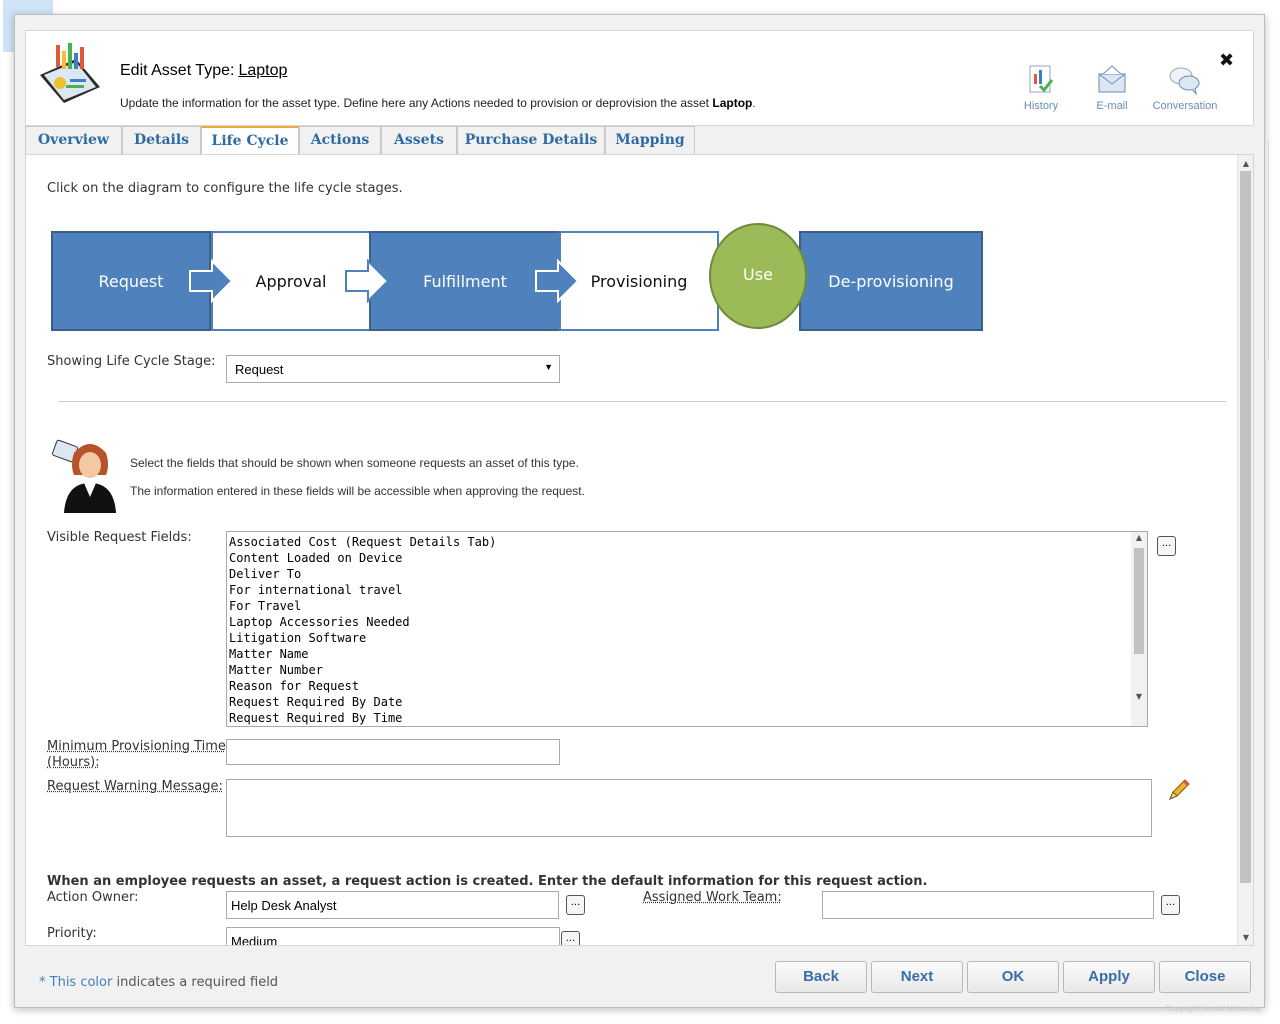  I want to click on dropdown-caret-icon: ▼, so click(548, 367).